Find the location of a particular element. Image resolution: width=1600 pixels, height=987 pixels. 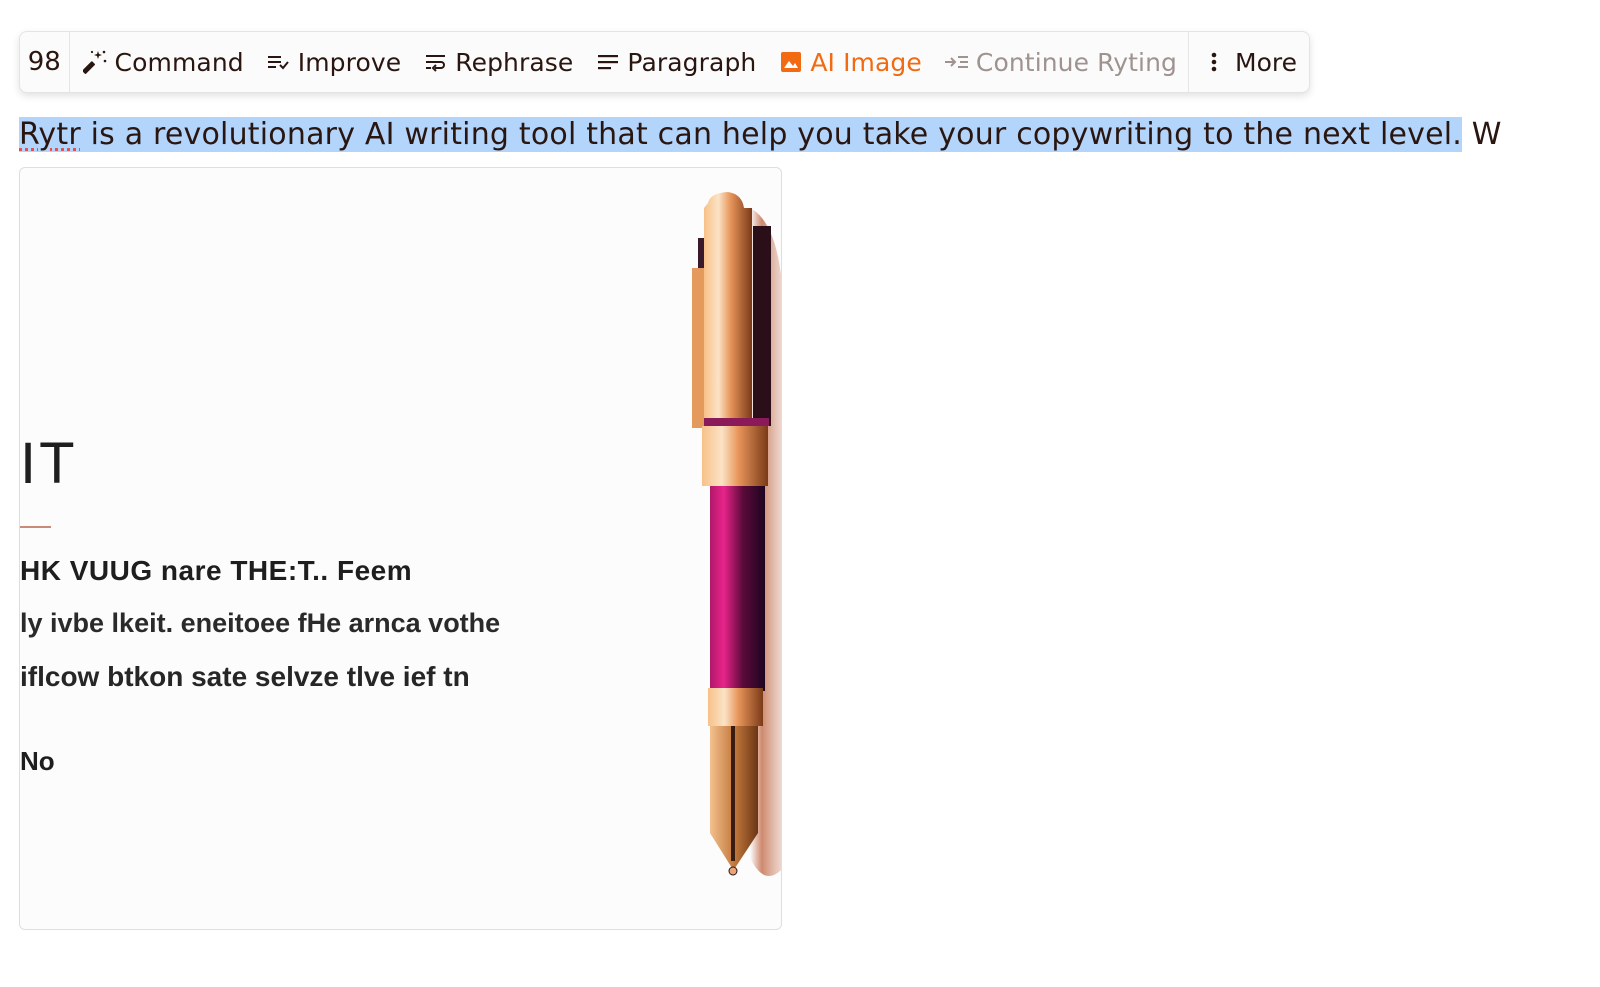

command-label: Command is located at coordinates (179, 62).